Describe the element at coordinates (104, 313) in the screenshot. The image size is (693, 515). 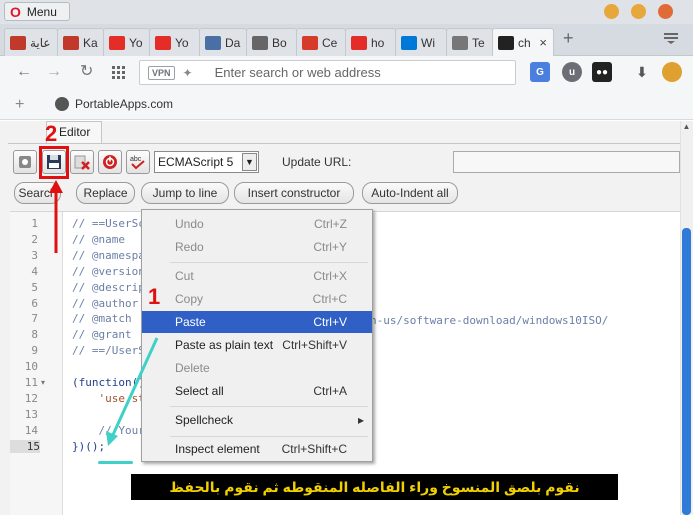
I see `annotation-arrows` at that location.